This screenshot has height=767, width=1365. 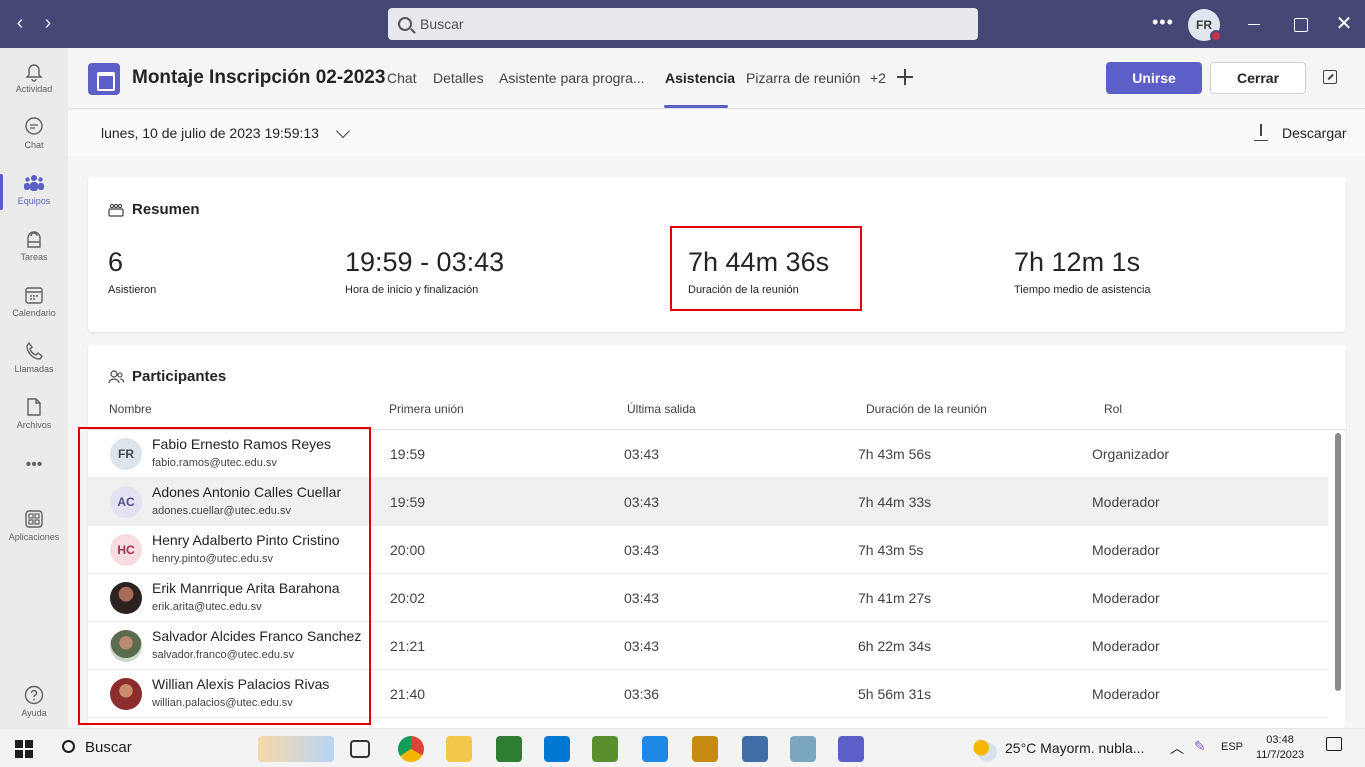 I want to click on user-avatar: FR, so click(x=1205, y=25).